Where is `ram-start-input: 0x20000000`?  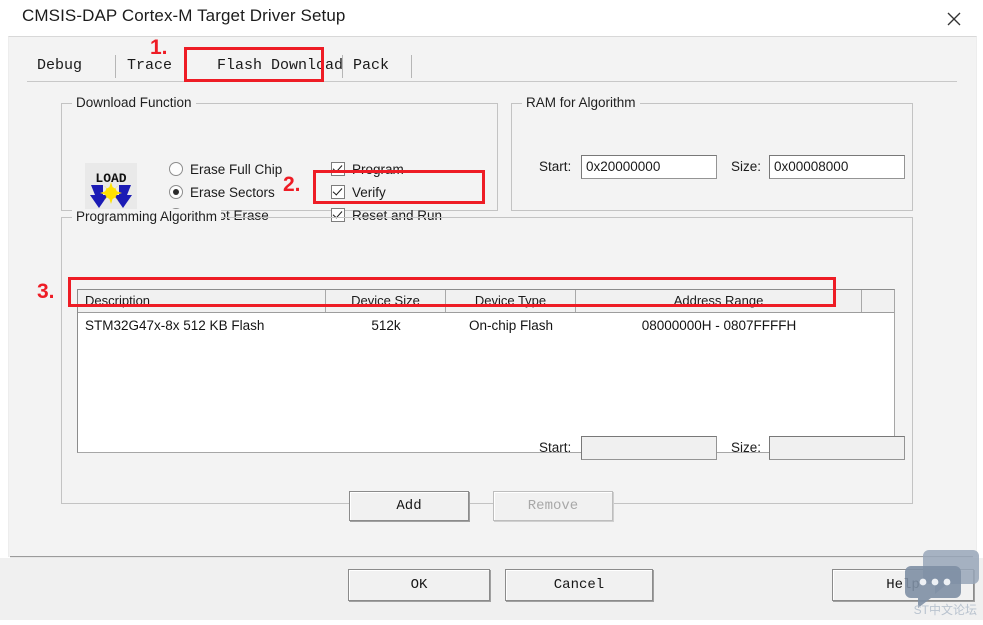 ram-start-input: 0x20000000 is located at coordinates (649, 167).